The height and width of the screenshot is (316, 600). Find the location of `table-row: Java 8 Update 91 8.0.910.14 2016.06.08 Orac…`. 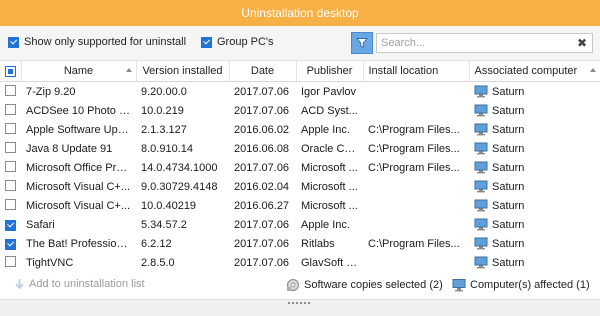

table-row: Java 8 Update 91 8.0.910.14 2016.06.08 Orac… is located at coordinates (300, 148).